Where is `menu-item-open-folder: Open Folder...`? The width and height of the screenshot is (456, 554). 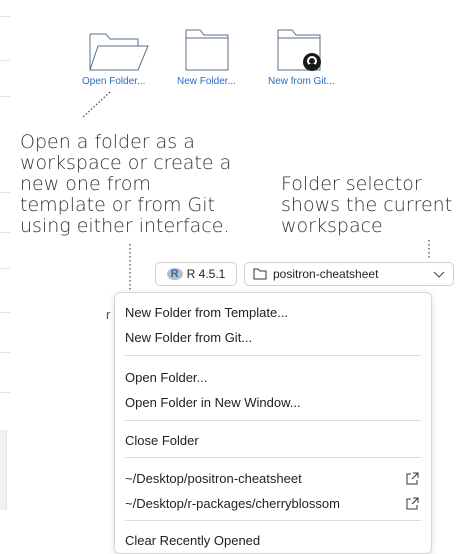
menu-item-open-folder: Open Folder... is located at coordinates (166, 377).